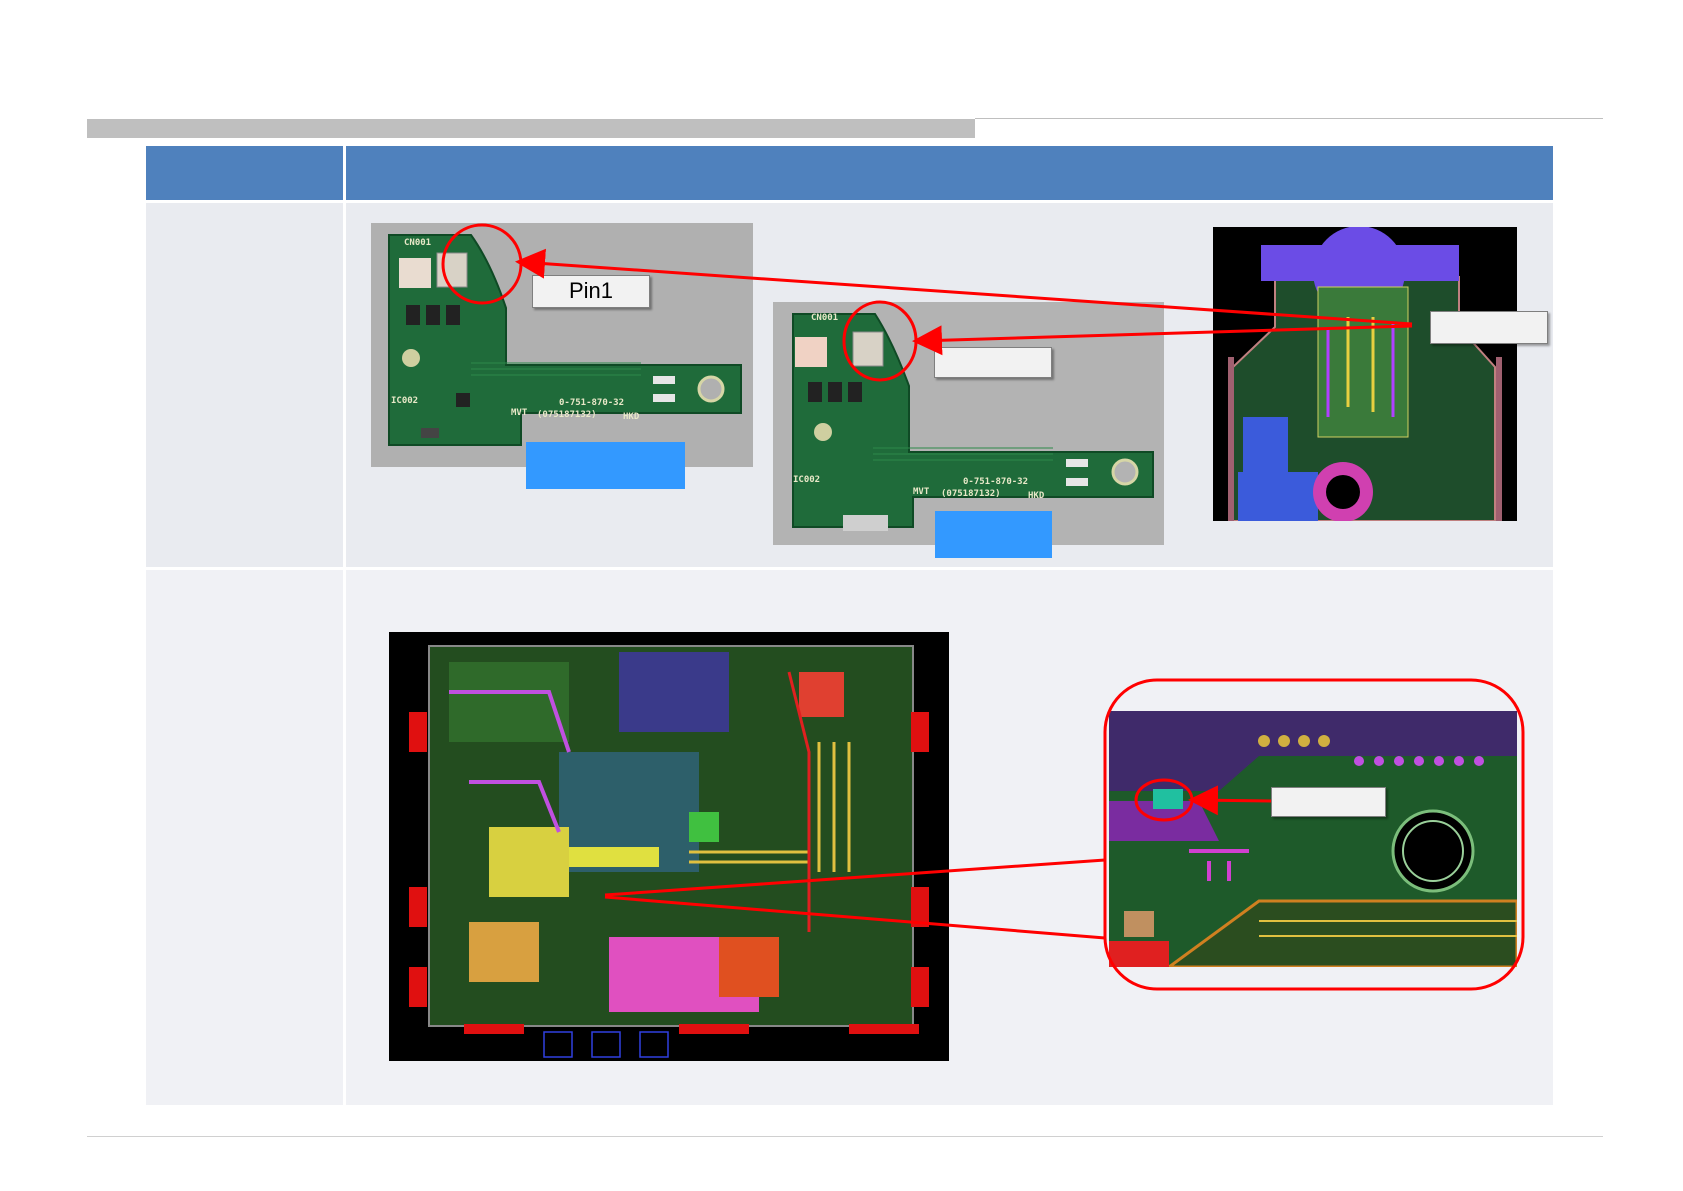  What do you see at coordinates (244, 385) in the screenshot?
I see `row1-label-cell` at bounding box center [244, 385].